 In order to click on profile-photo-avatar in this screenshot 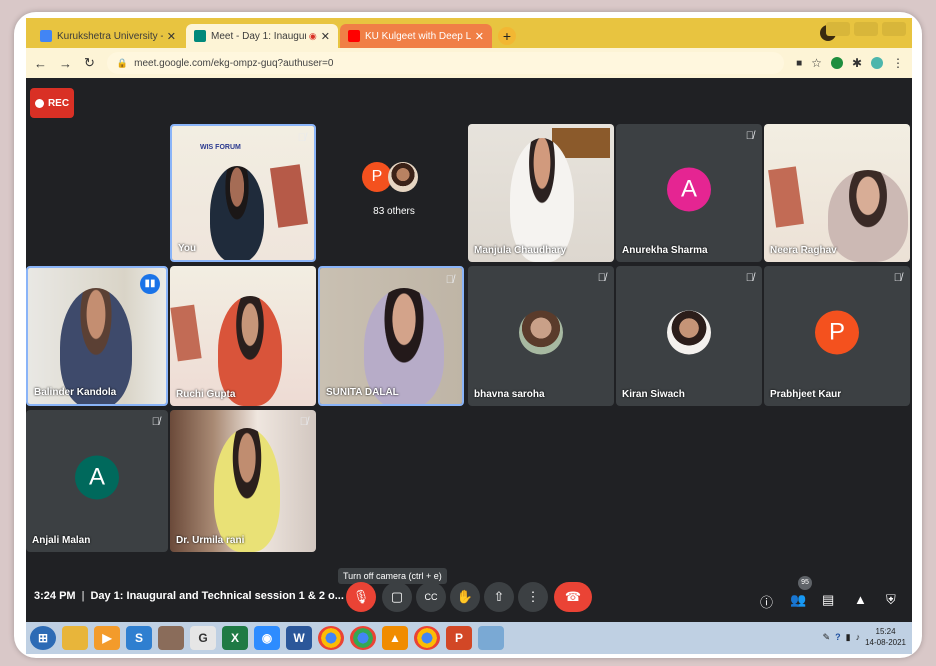, I will do `click(541, 332)`.